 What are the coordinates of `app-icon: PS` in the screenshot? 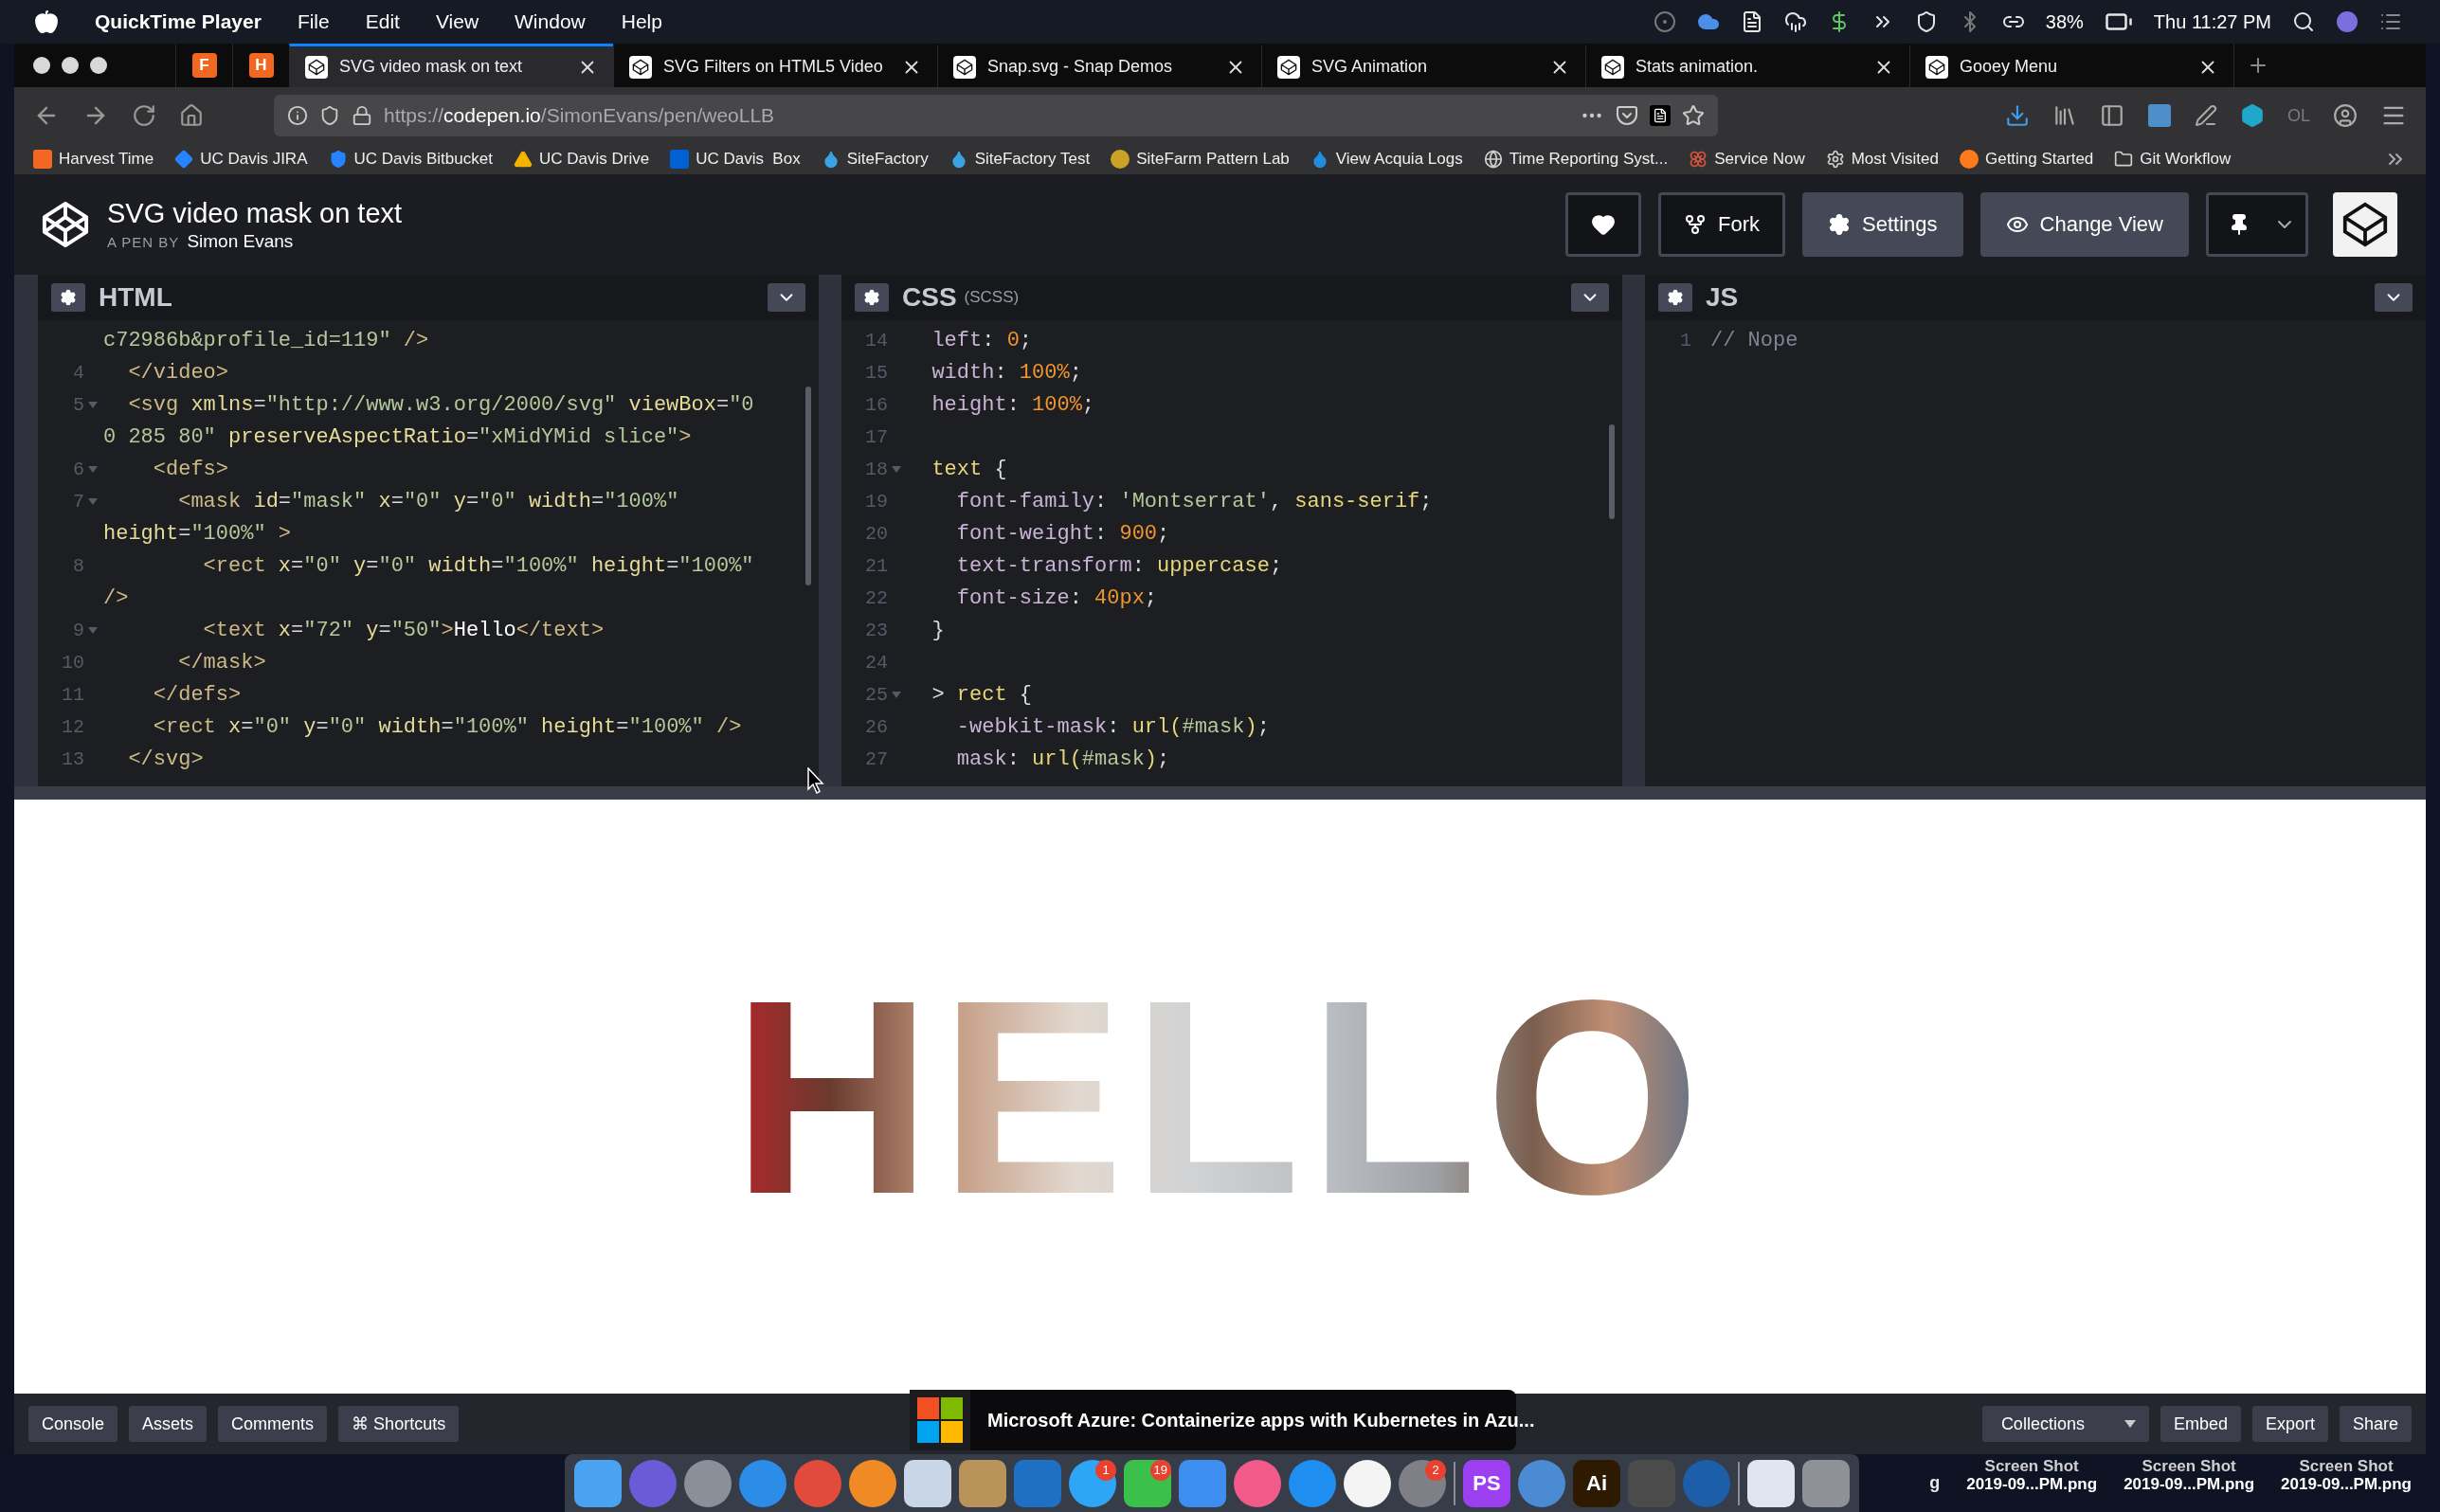 It's located at (1486, 1483).